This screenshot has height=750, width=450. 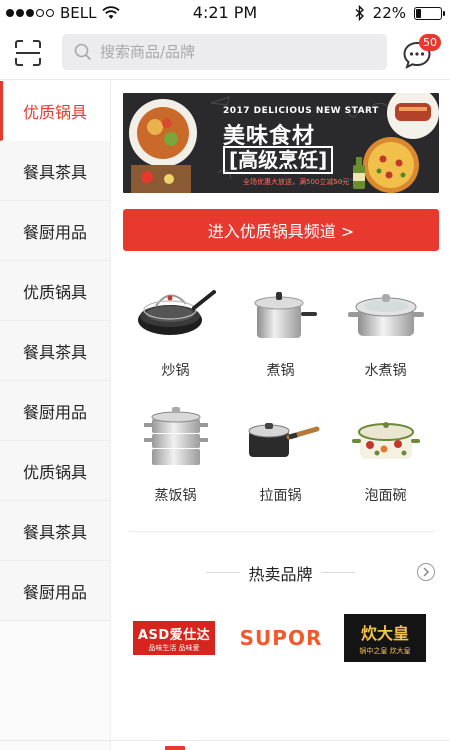 I want to click on scan-icon, so click(x=28, y=53).